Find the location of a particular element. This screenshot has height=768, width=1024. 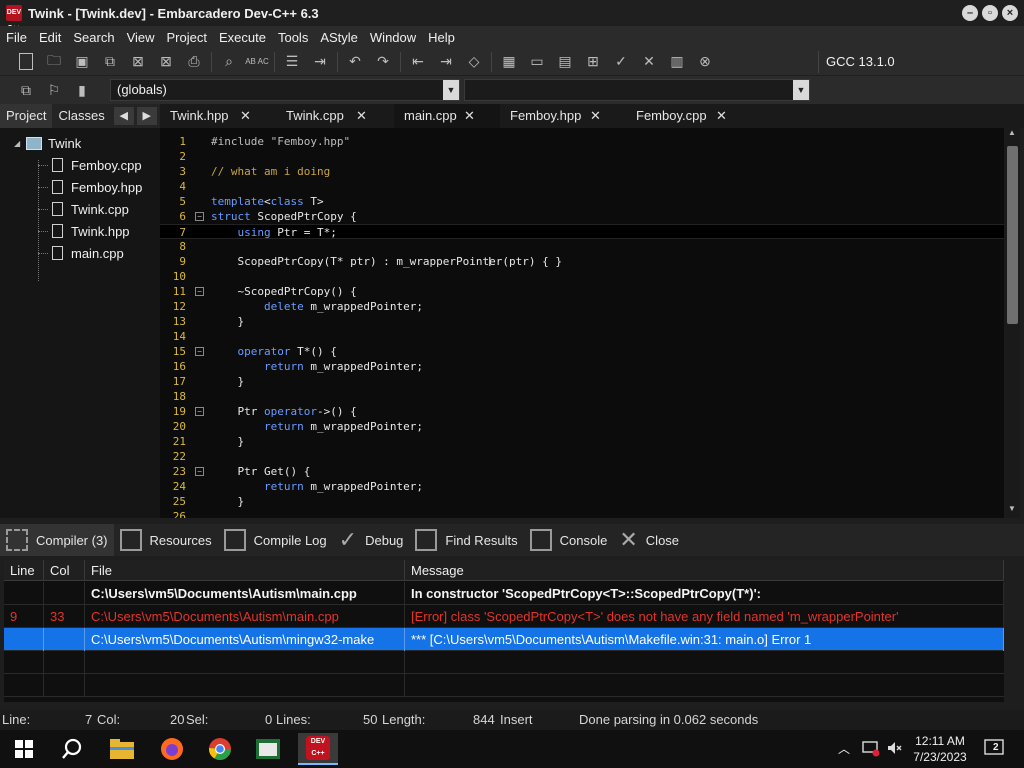

tree-item-femboy-cpp: Femboy.cpp is located at coordinates (80, 165).